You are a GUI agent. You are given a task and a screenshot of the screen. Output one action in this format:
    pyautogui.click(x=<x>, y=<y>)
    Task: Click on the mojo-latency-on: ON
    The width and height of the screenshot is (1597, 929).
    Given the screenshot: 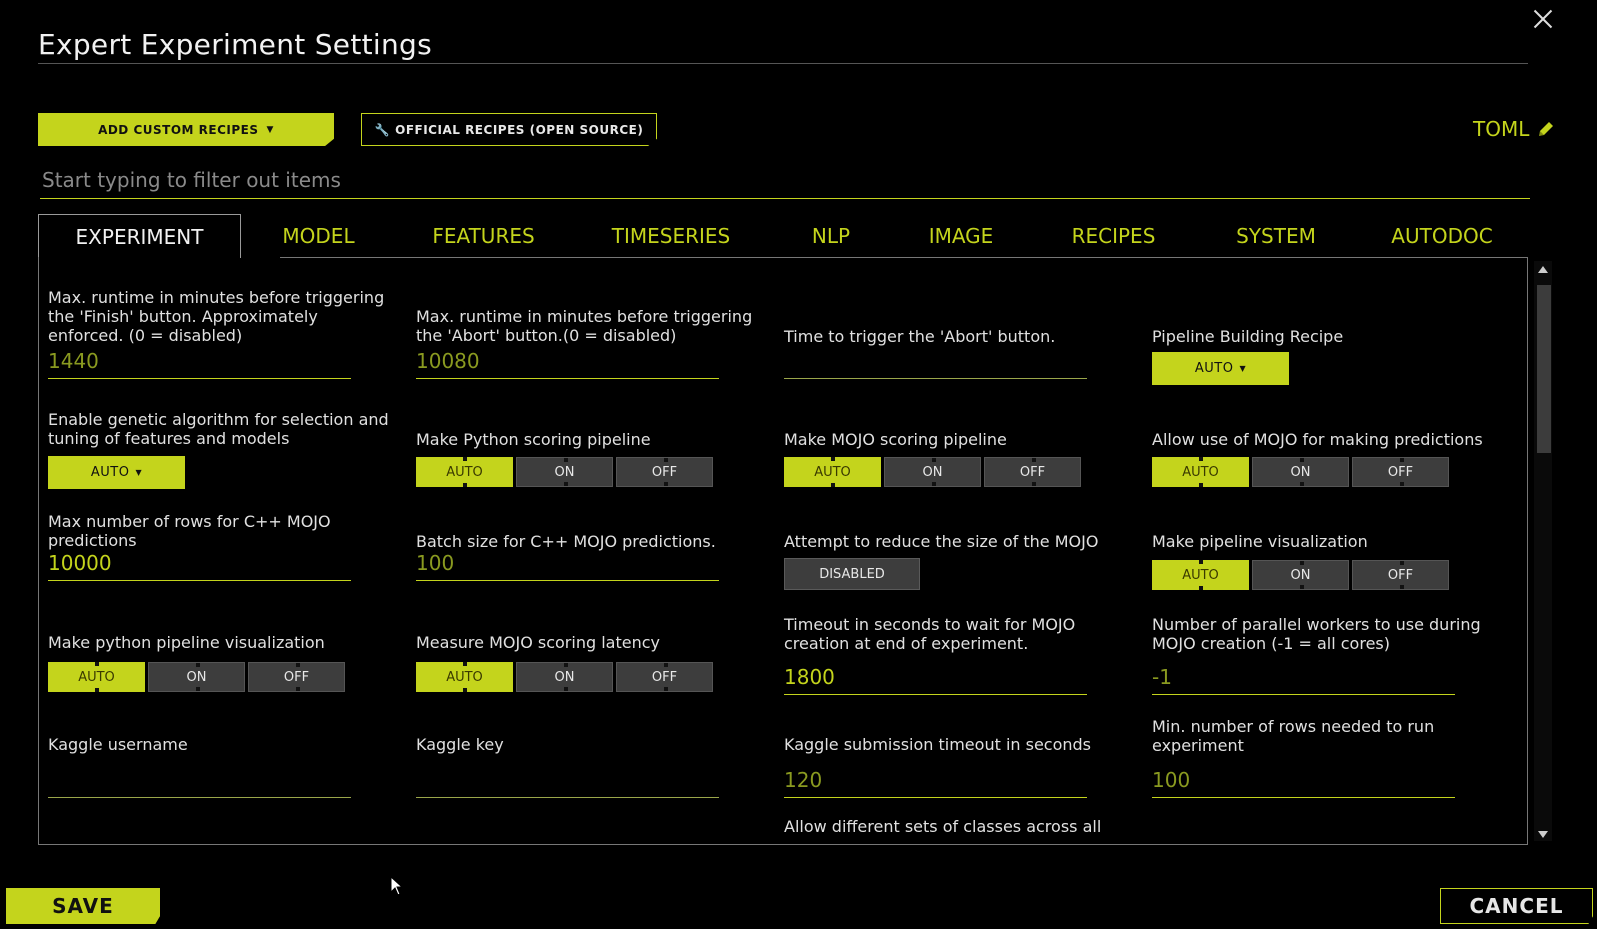 What is the action you would take?
    pyautogui.click(x=564, y=677)
    